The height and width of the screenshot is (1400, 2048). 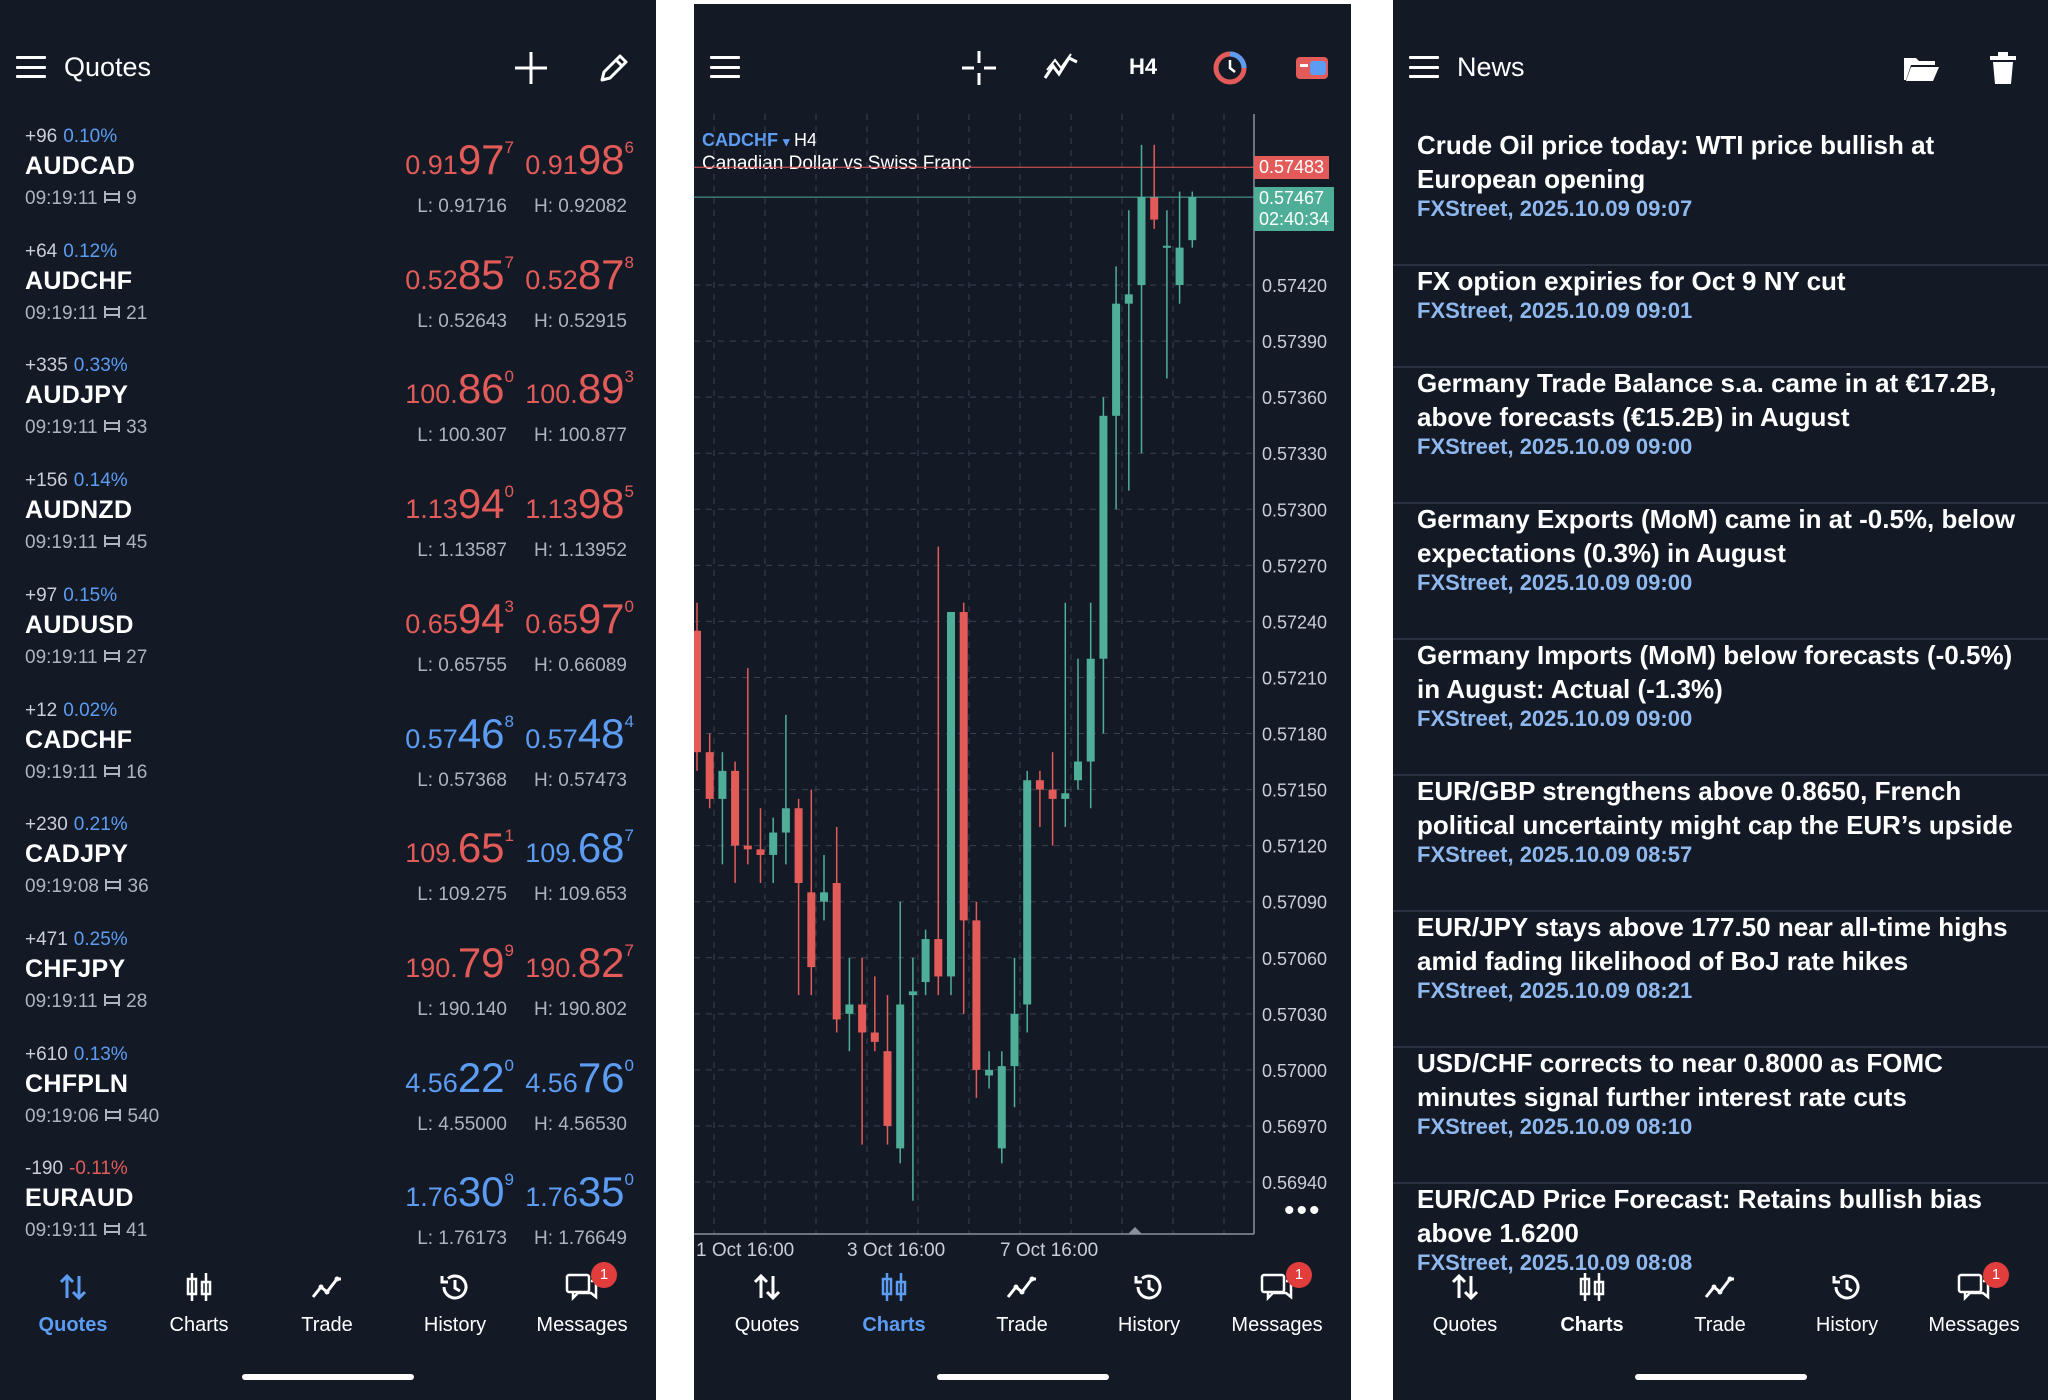 I want to click on quote-time: 09:19:11 41, so click(x=86, y=1231).